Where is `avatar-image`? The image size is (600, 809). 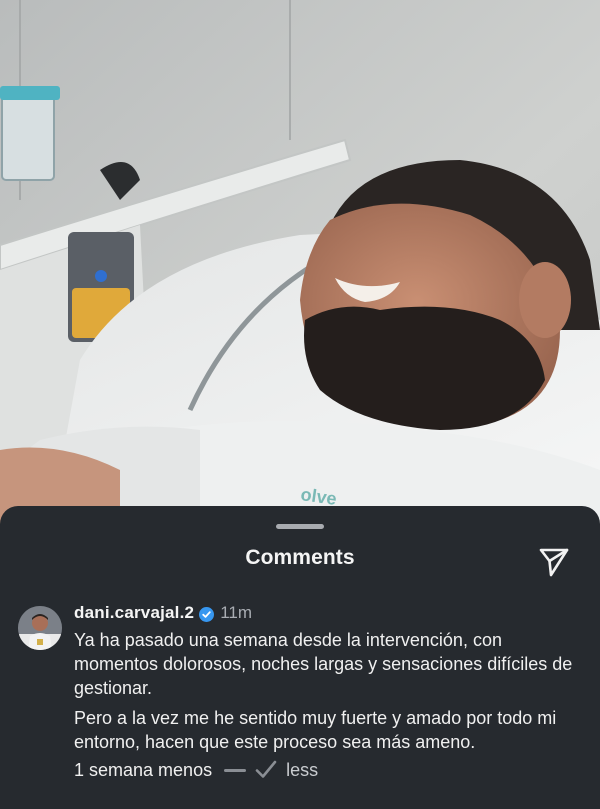
avatar-image is located at coordinates (40, 628).